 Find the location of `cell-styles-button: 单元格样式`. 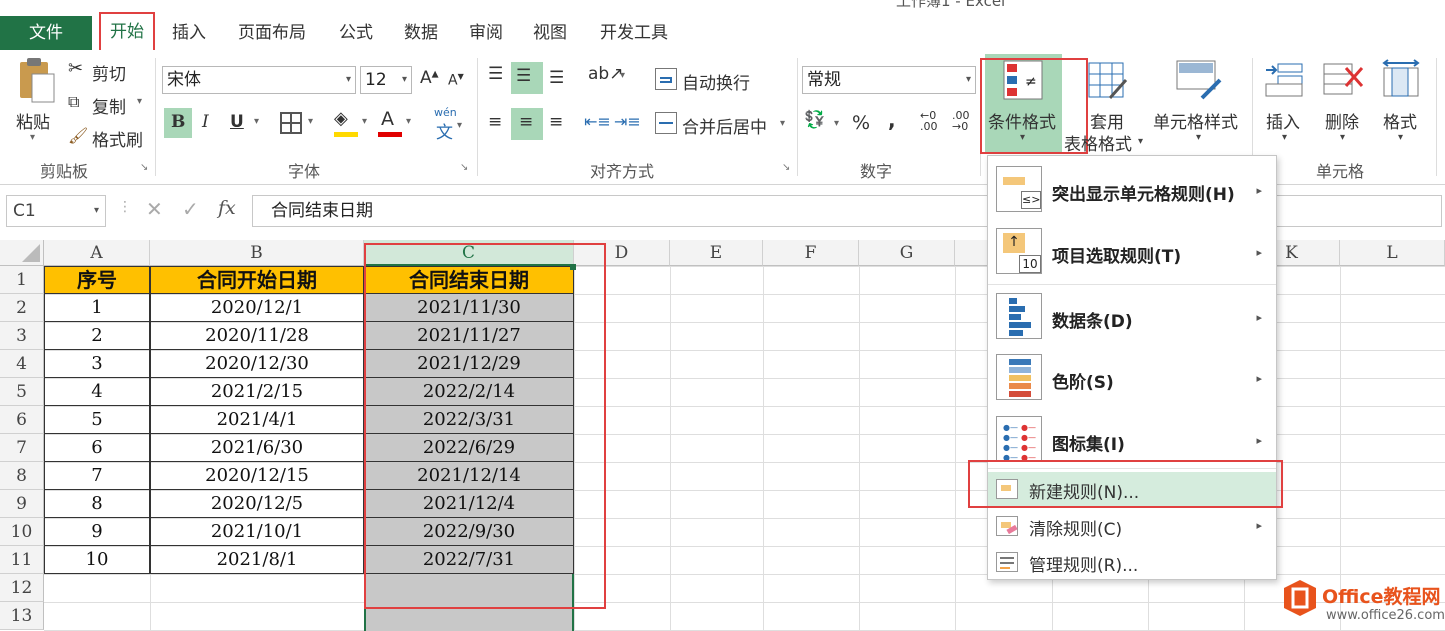

cell-styles-button: 单元格样式 is located at coordinates (1195, 120).